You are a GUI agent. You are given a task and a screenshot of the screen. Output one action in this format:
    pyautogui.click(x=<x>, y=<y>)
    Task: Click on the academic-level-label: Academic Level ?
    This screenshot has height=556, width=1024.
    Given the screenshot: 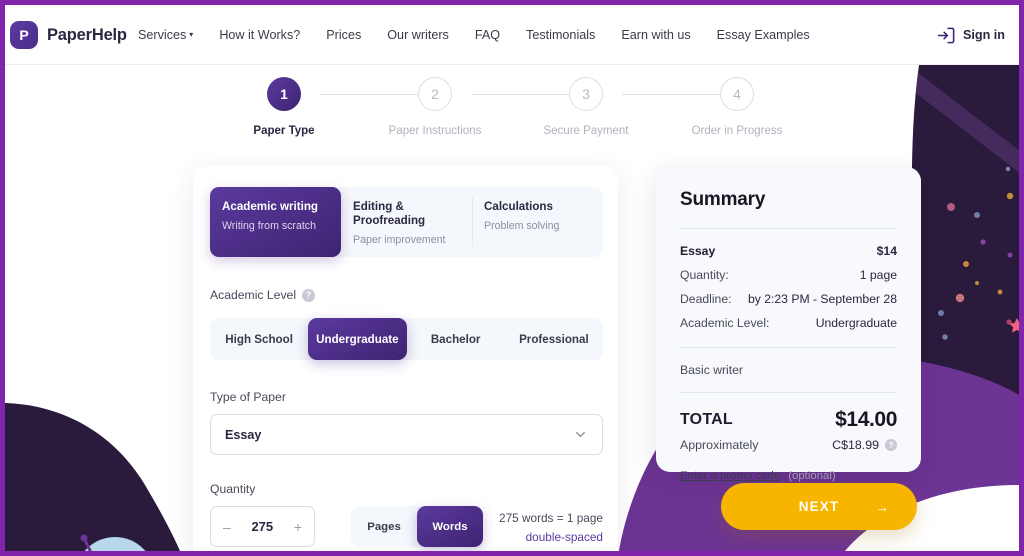 What is the action you would take?
    pyautogui.click(x=263, y=295)
    